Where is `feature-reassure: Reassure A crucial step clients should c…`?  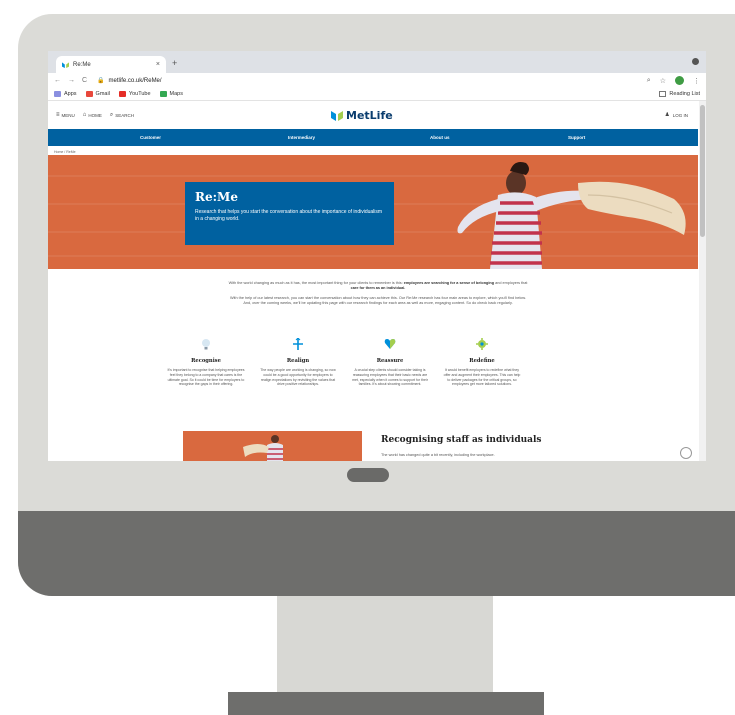
feature-reassure: Reassure A crucial step clients should c… is located at coordinates (390, 362).